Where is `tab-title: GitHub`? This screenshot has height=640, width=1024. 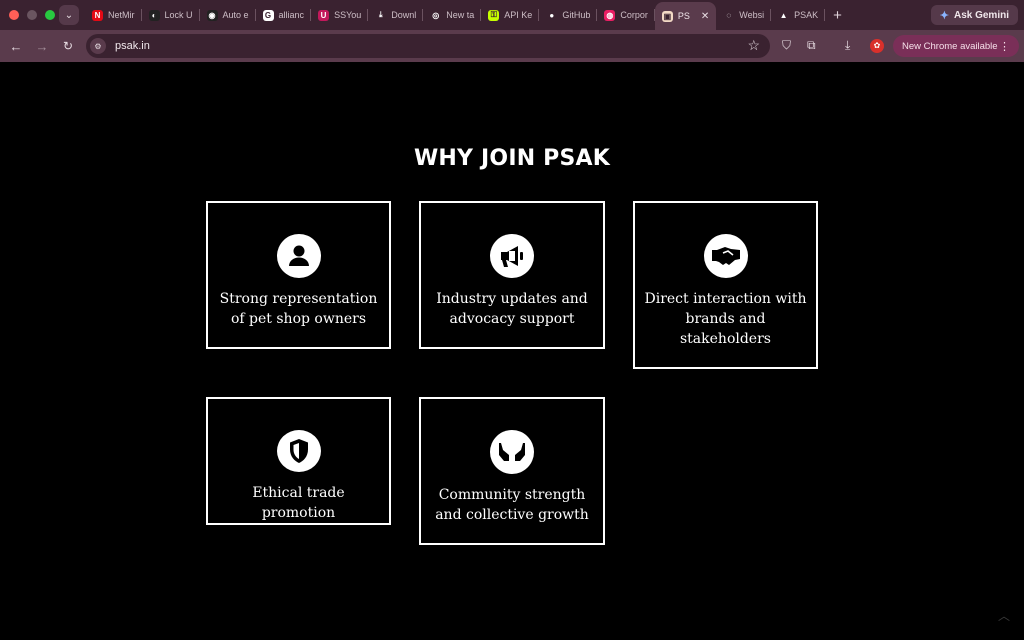 tab-title: GitHub is located at coordinates (576, 15).